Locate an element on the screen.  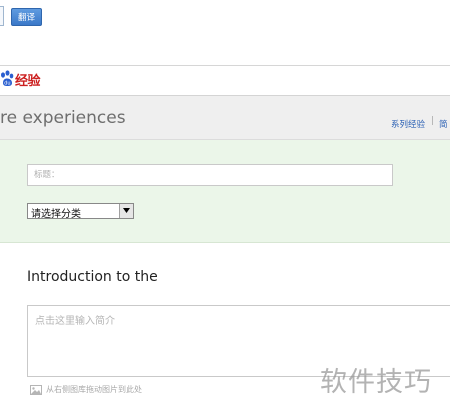
title-input: 标题： is located at coordinates (210, 175).